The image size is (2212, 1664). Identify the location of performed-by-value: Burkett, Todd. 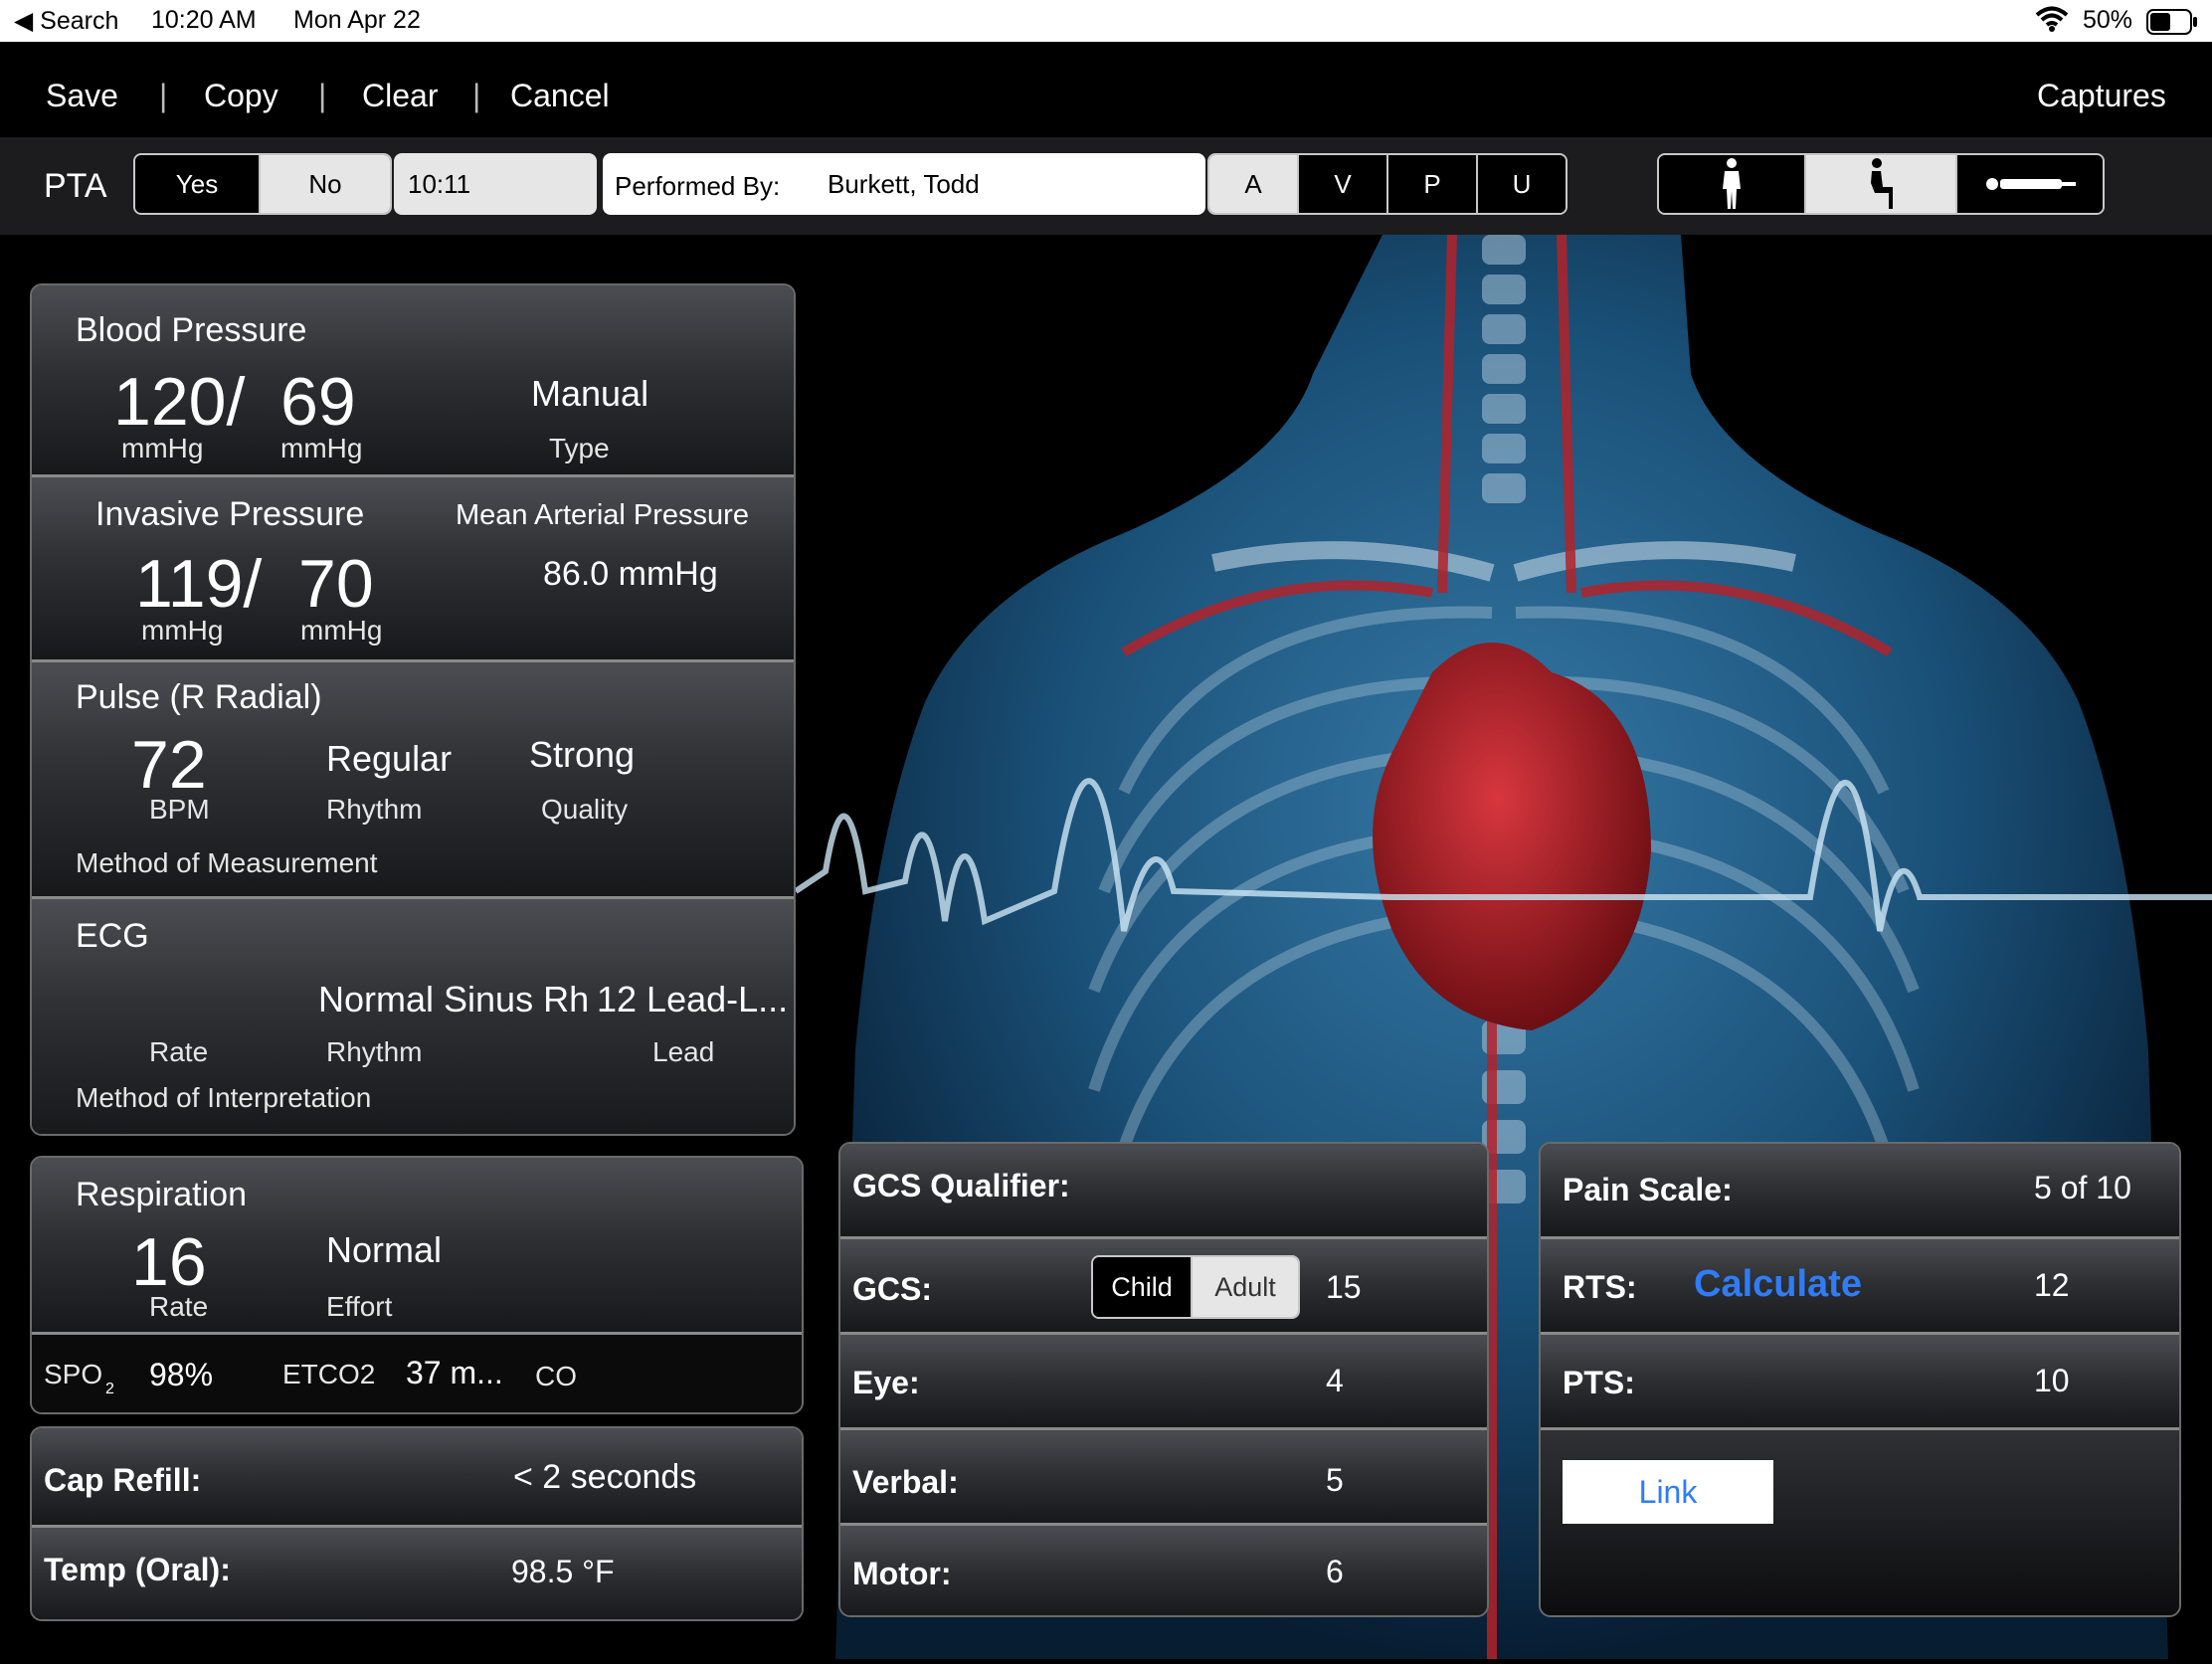
(904, 184).